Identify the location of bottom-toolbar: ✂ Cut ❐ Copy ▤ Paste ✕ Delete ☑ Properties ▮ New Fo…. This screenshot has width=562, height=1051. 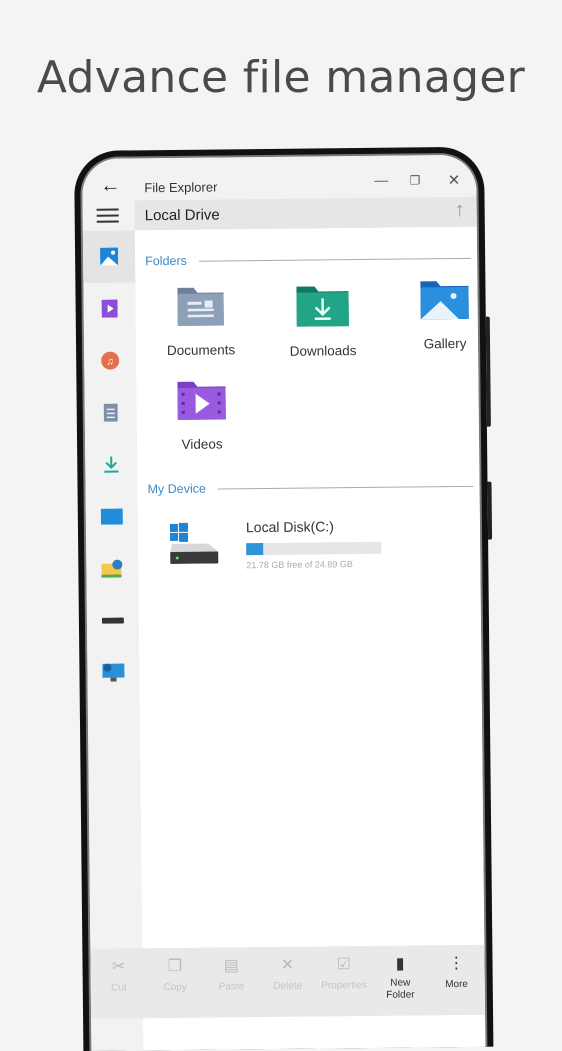
(288, 981).